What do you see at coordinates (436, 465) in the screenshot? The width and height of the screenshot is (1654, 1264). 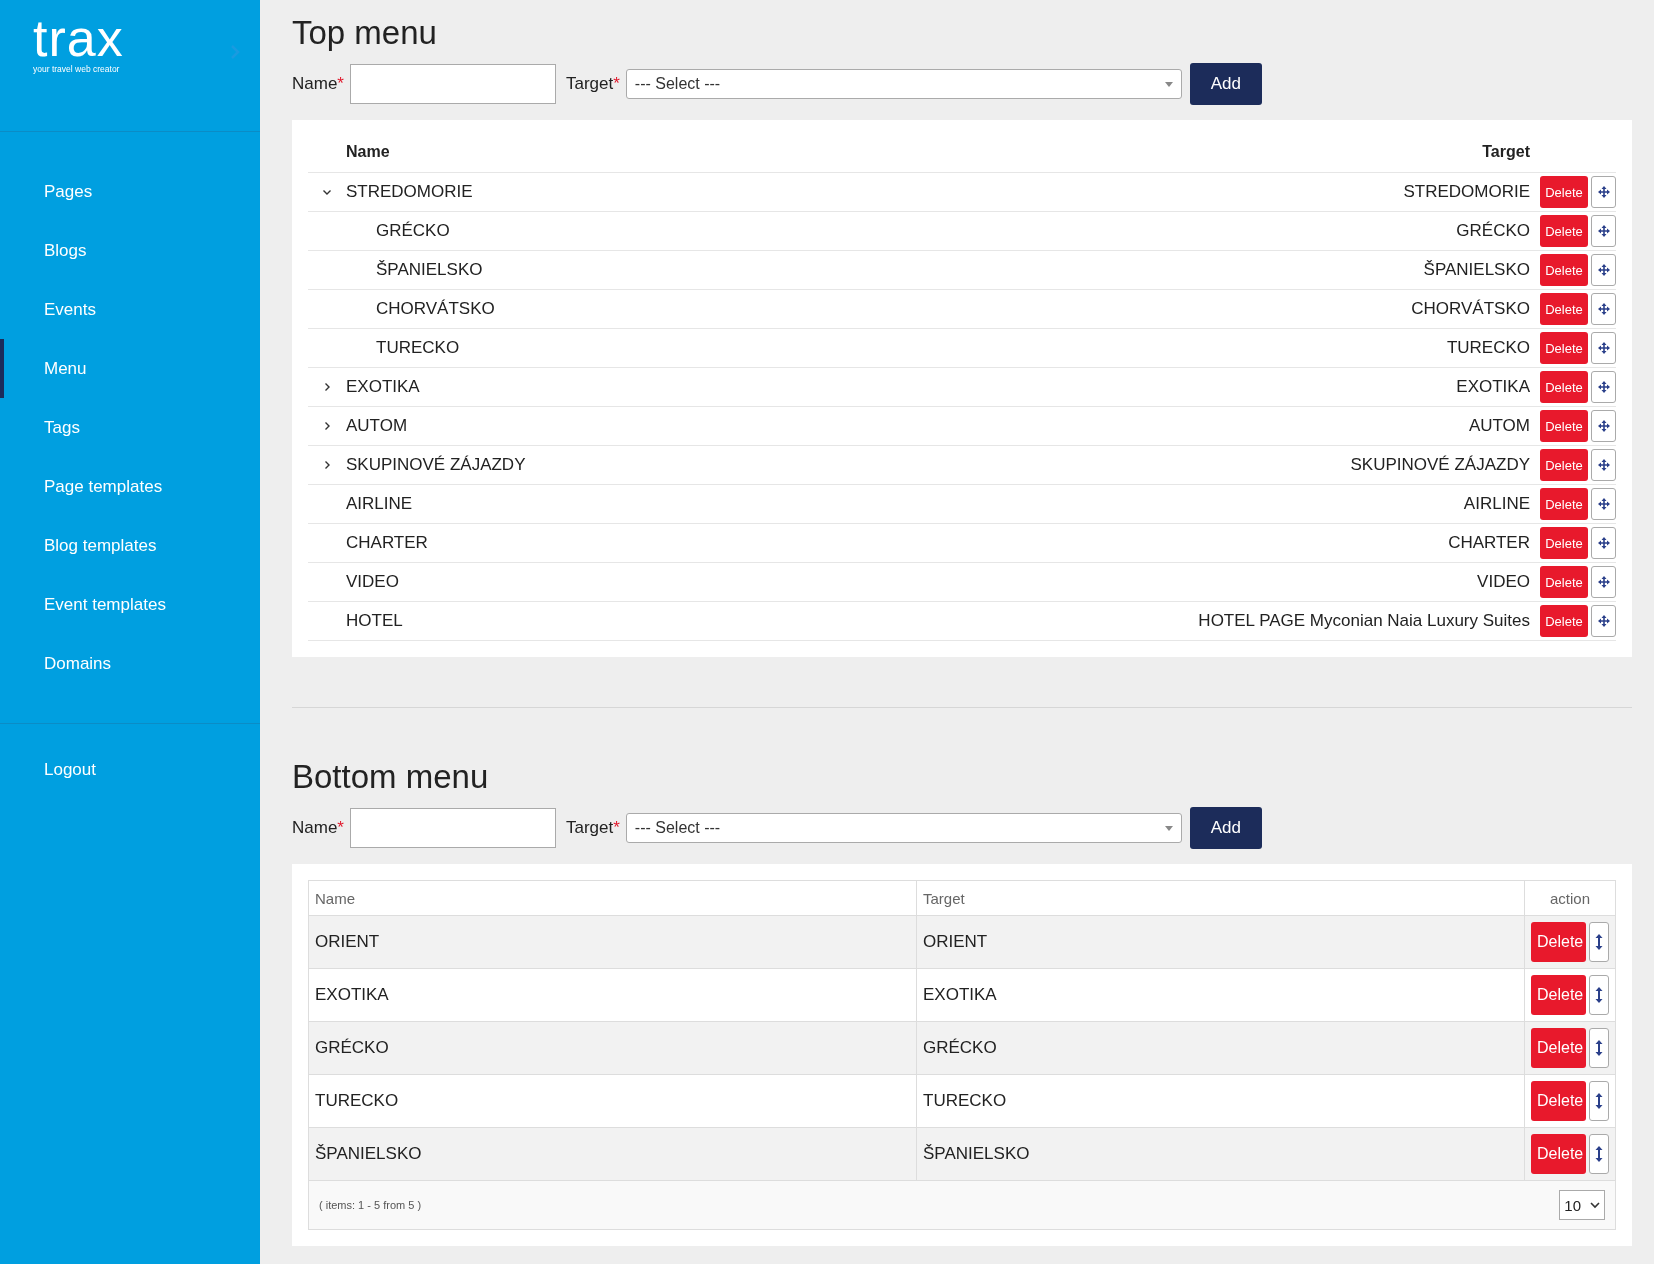 I see `menu-item-name: SKUPINOVÉ ZÁJAZDY` at bounding box center [436, 465].